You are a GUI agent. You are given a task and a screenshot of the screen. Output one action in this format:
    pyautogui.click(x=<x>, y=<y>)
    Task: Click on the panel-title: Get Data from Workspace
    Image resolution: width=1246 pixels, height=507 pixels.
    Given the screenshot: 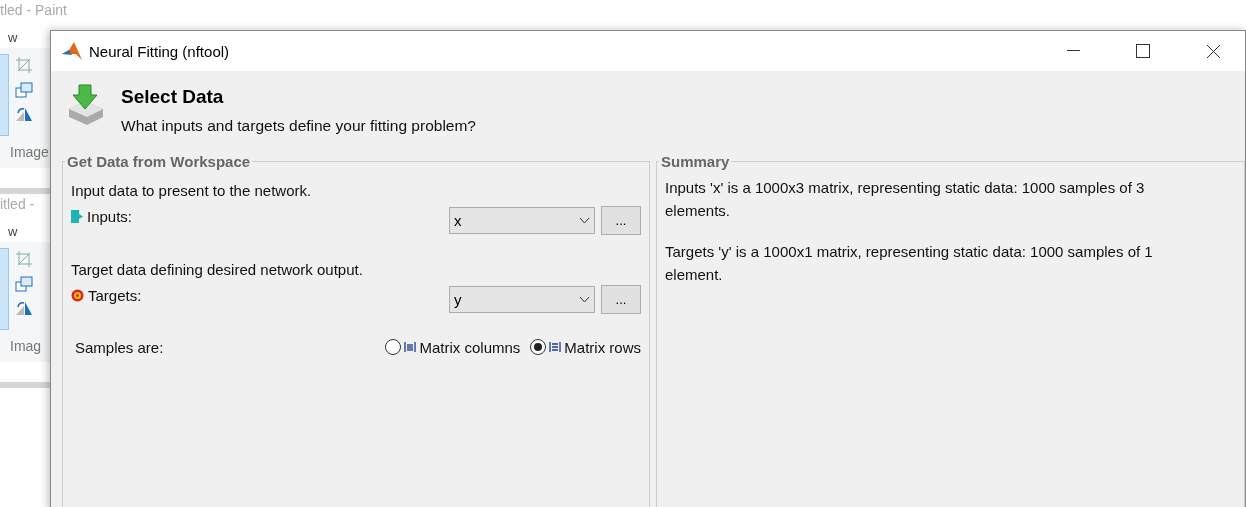 What is the action you would take?
    pyautogui.click(x=159, y=161)
    